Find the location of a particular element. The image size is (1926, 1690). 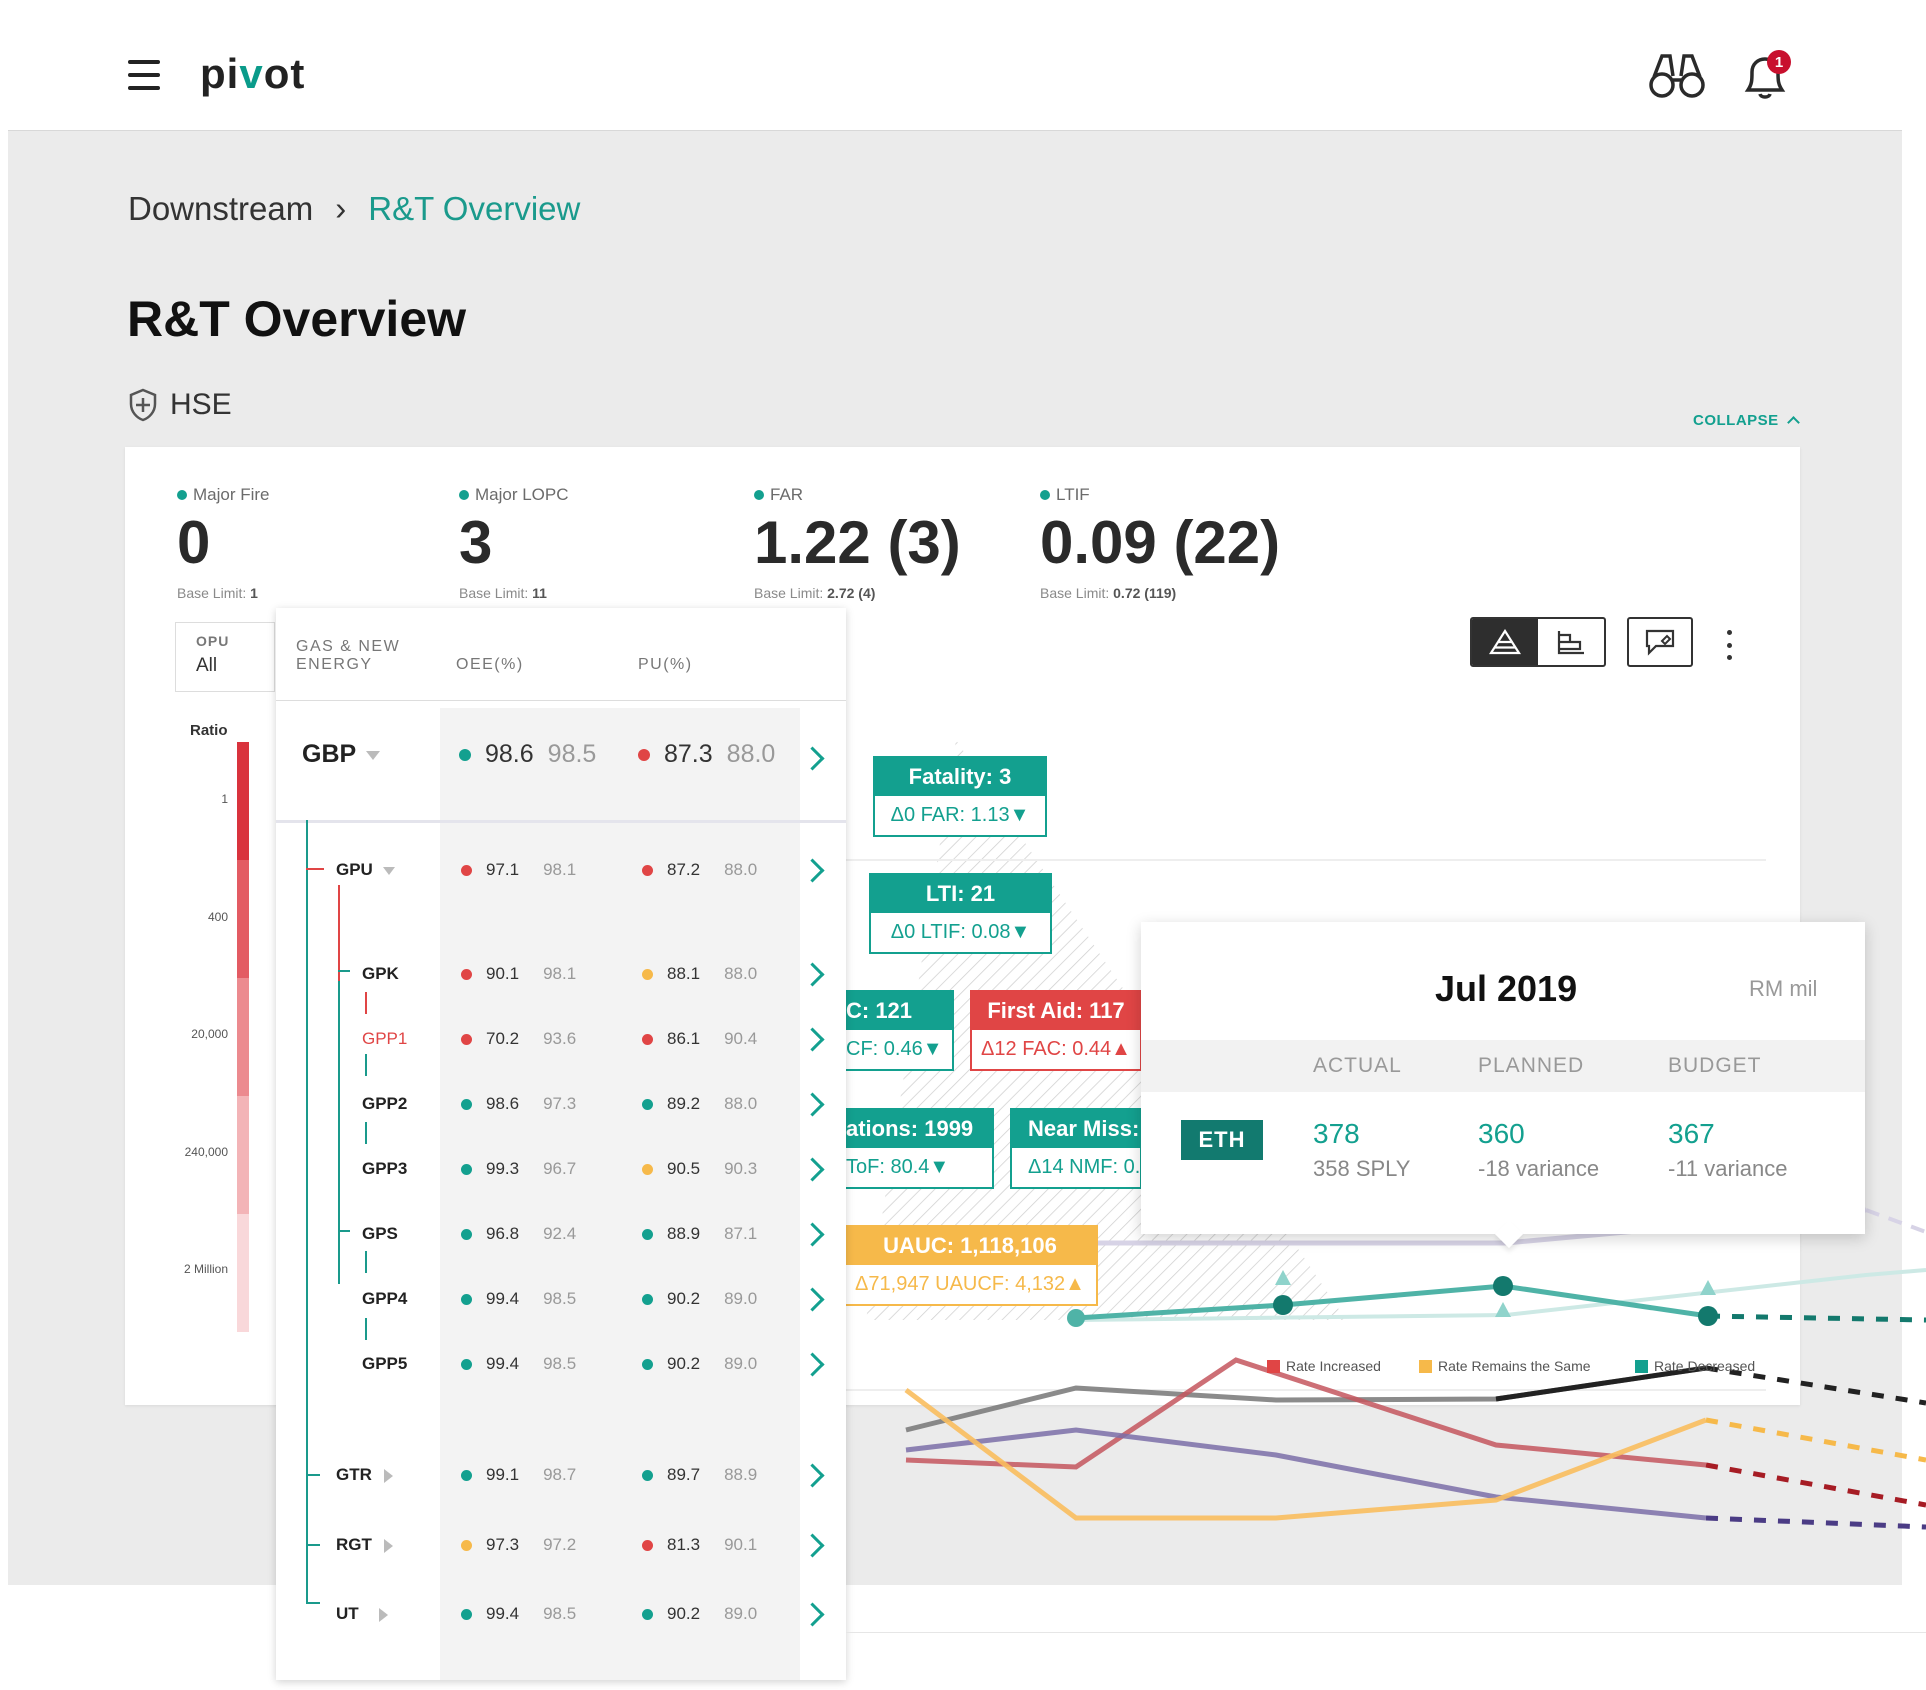

section-title: HSE is located at coordinates (201, 404).